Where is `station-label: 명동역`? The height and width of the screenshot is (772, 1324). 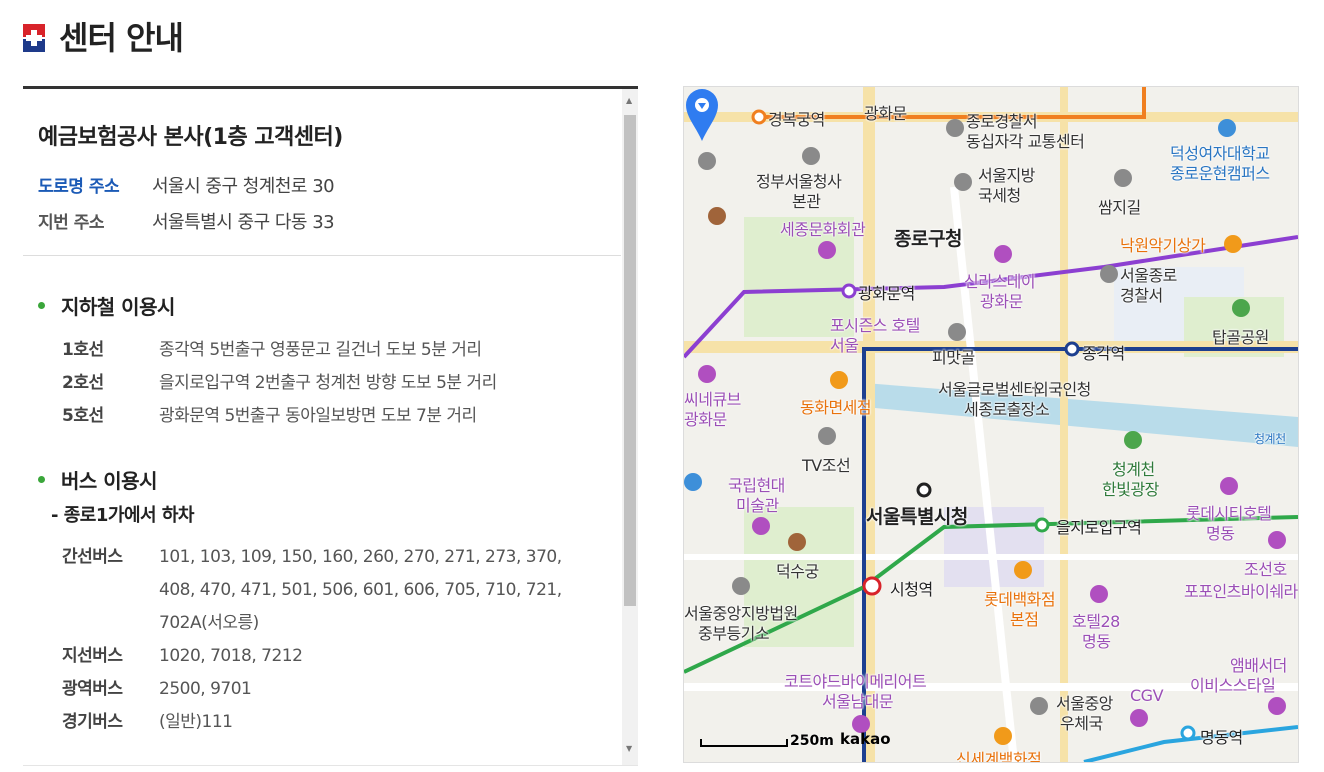 station-label: 명동역 is located at coordinates (1221, 737).